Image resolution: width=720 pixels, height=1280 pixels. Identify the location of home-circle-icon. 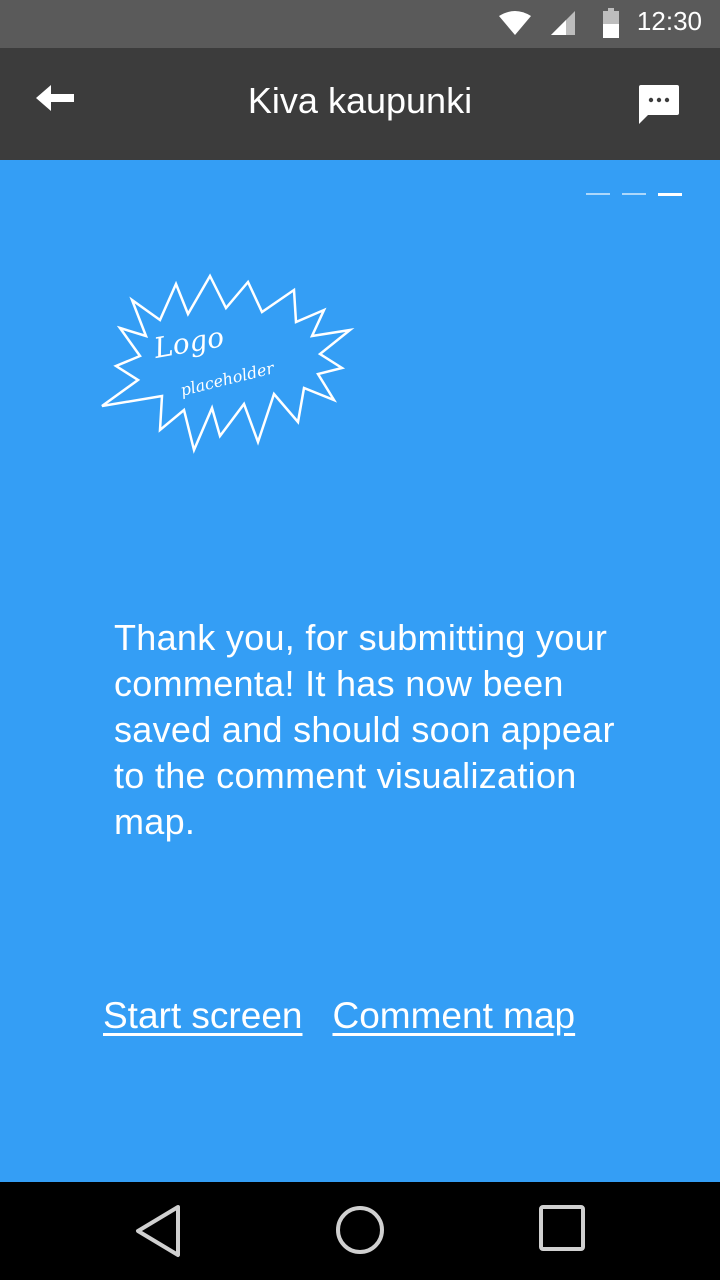
(360, 1232).